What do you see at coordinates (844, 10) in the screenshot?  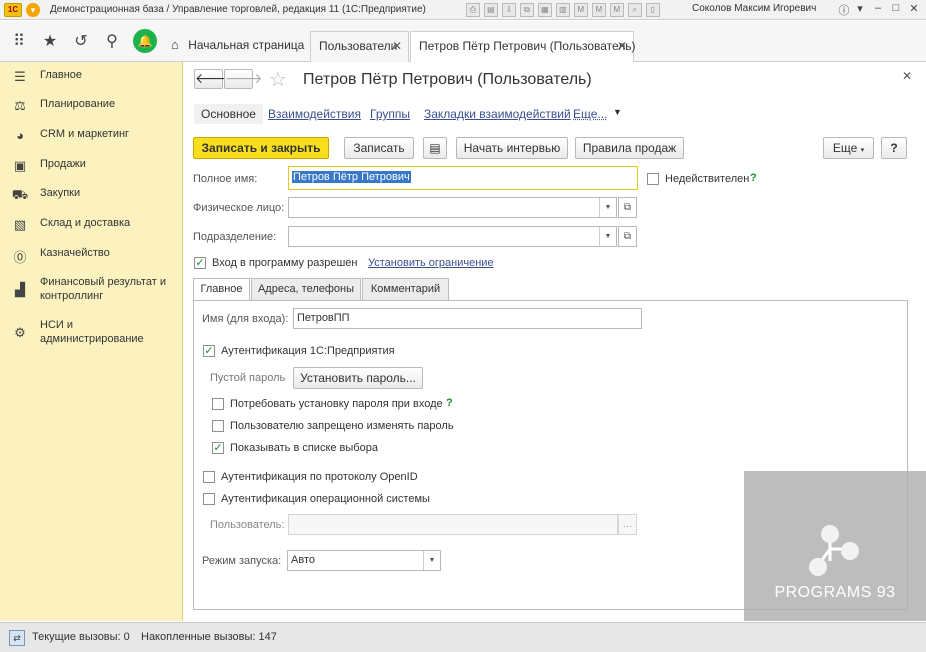 I see `info-icon: ⓘ` at bounding box center [844, 10].